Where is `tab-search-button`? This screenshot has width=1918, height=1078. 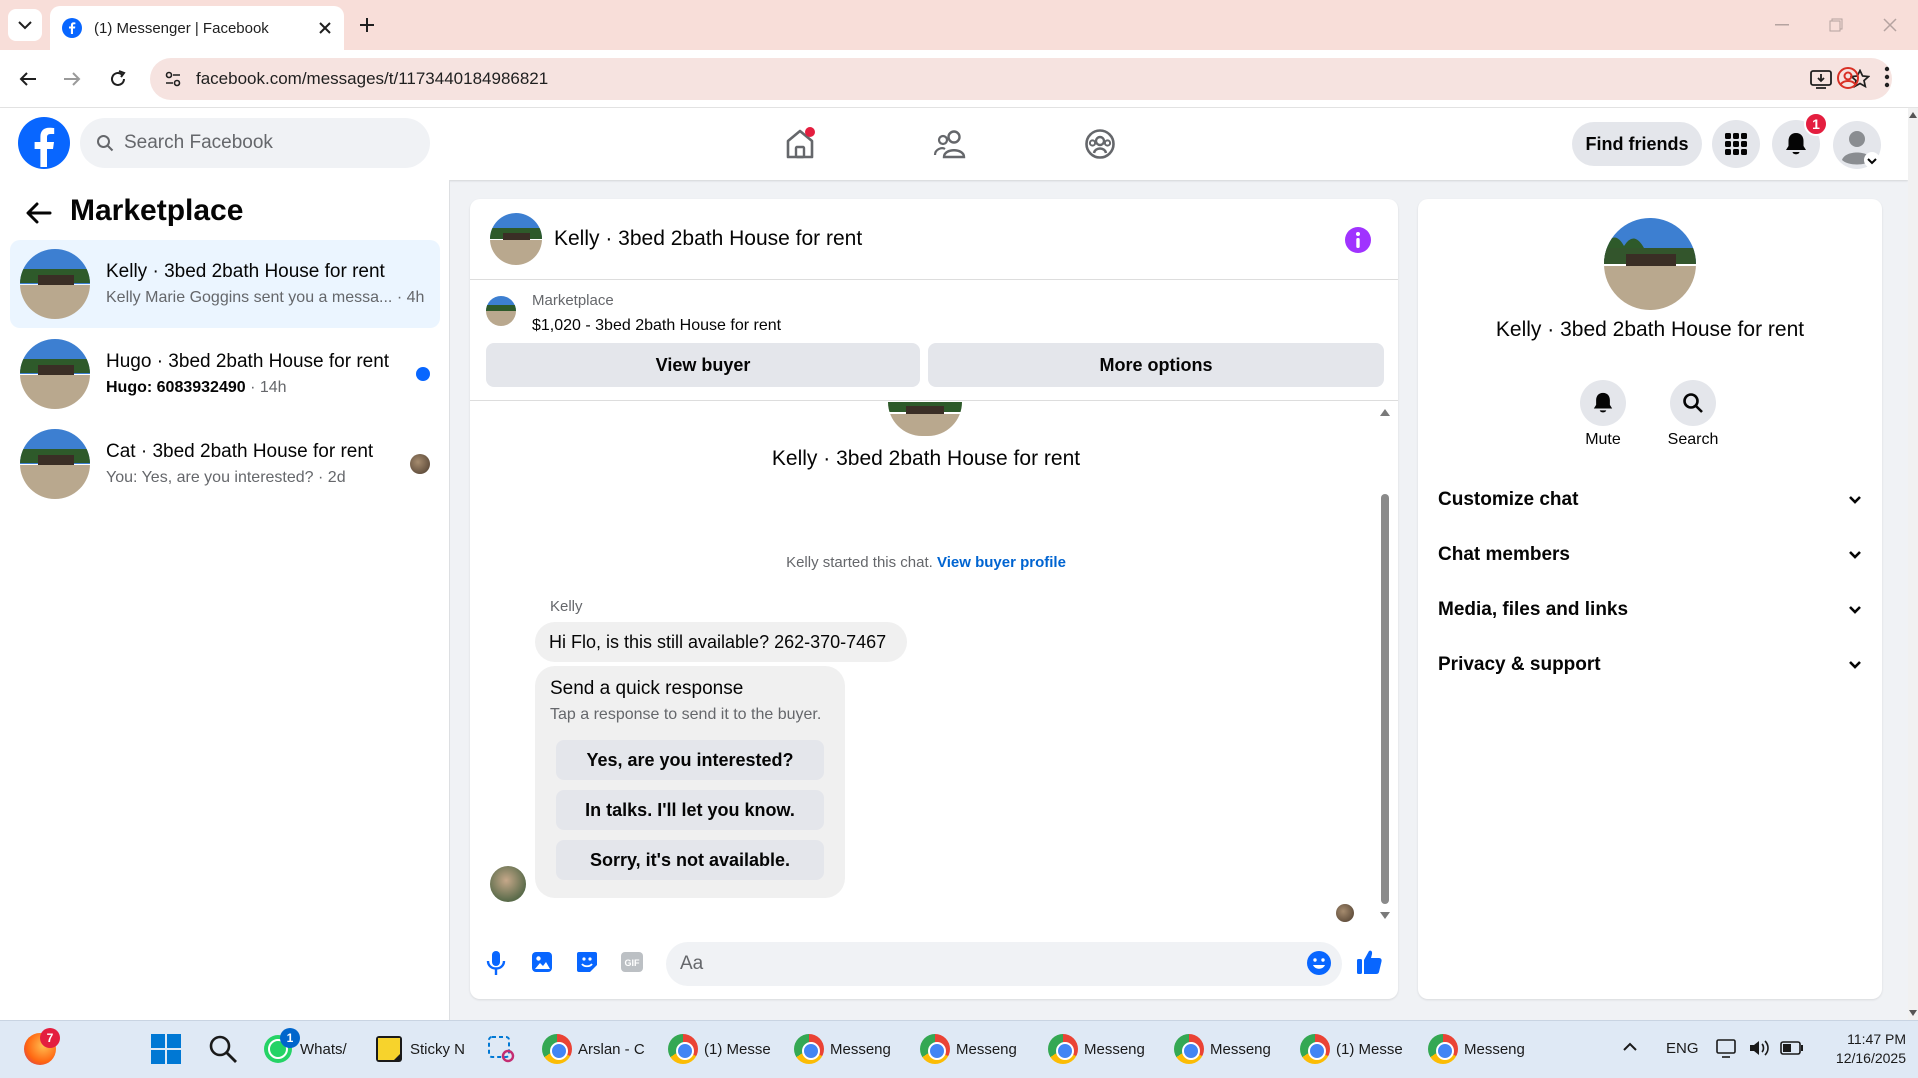 tab-search-button is located at coordinates (25, 25).